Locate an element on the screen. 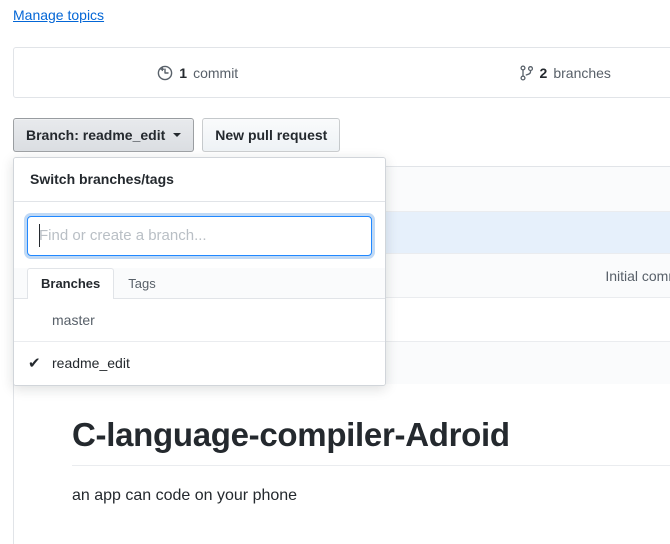 The image size is (670, 544). chevron-down-icon is located at coordinates (177, 135).